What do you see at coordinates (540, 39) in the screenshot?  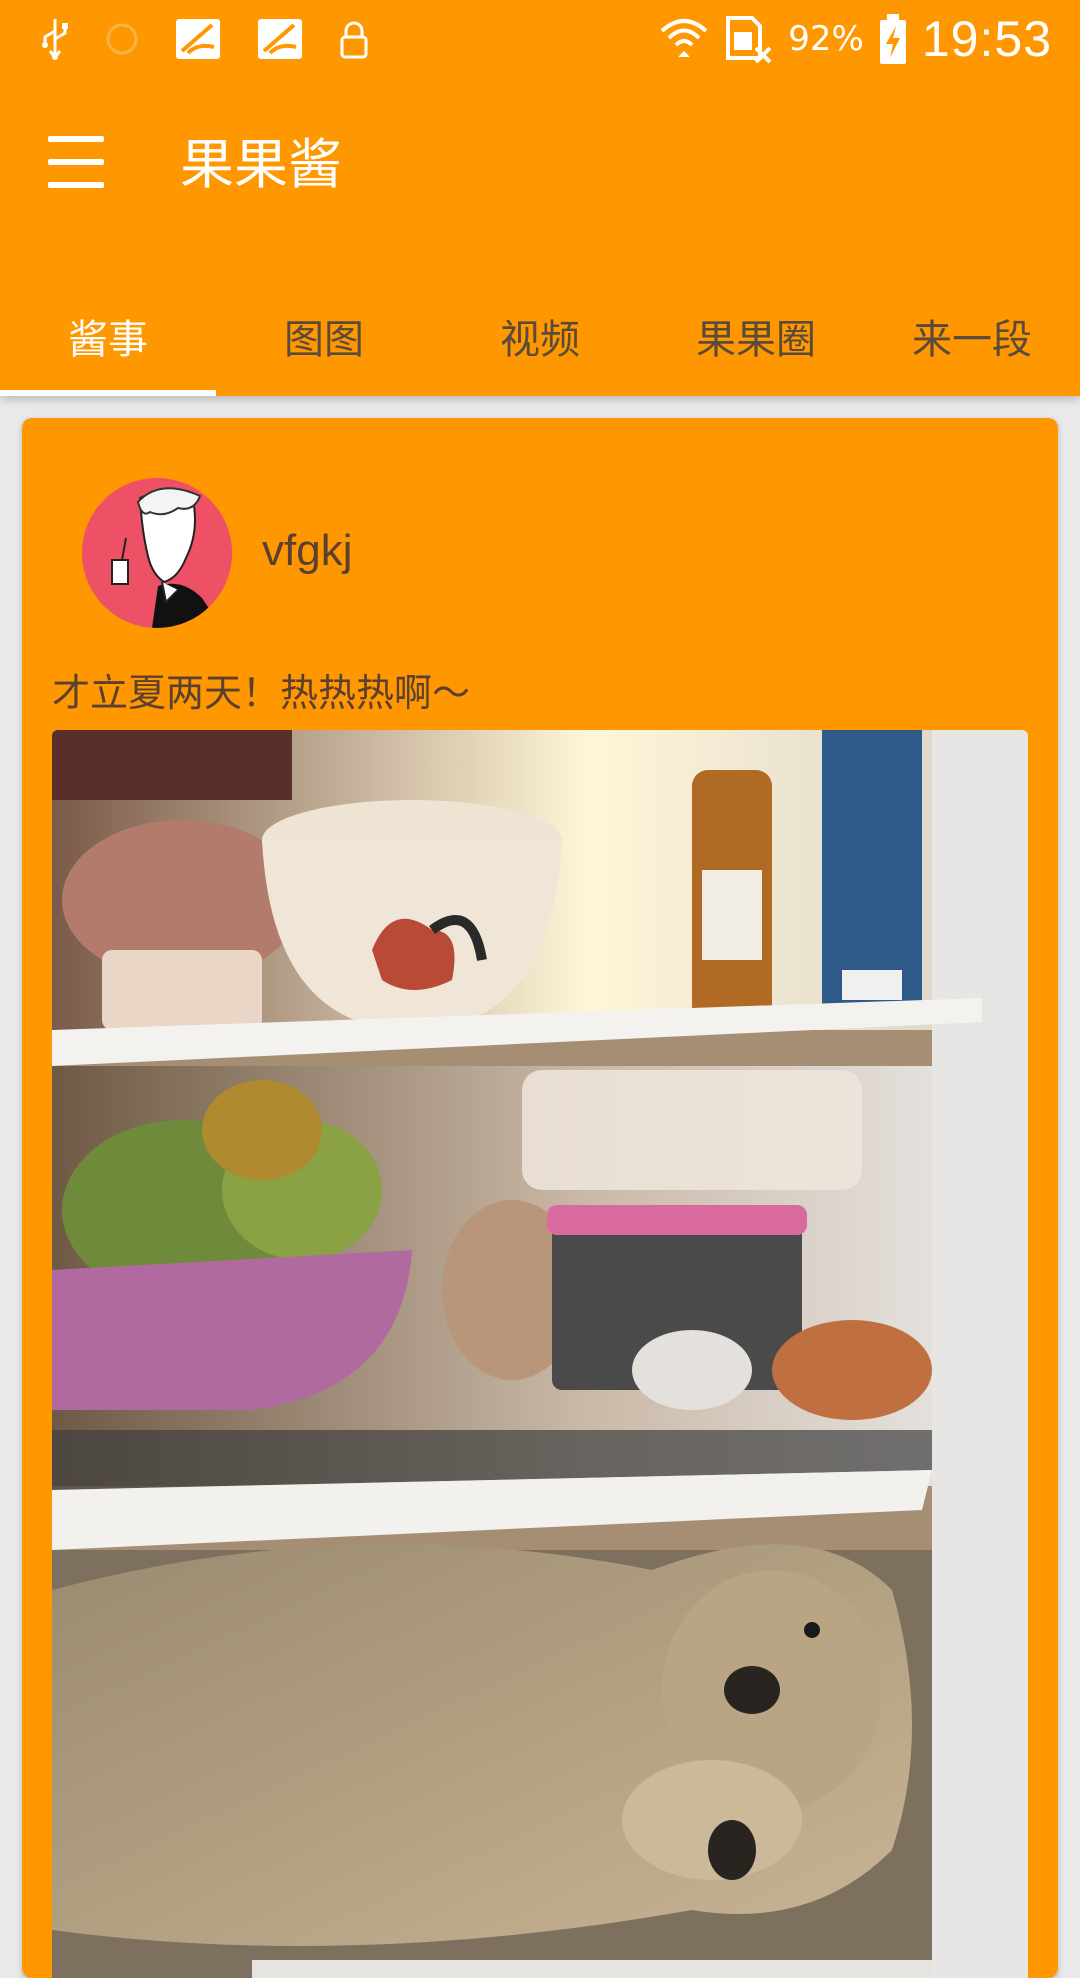 I see `status-bar: 92% 19:53` at bounding box center [540, 39].